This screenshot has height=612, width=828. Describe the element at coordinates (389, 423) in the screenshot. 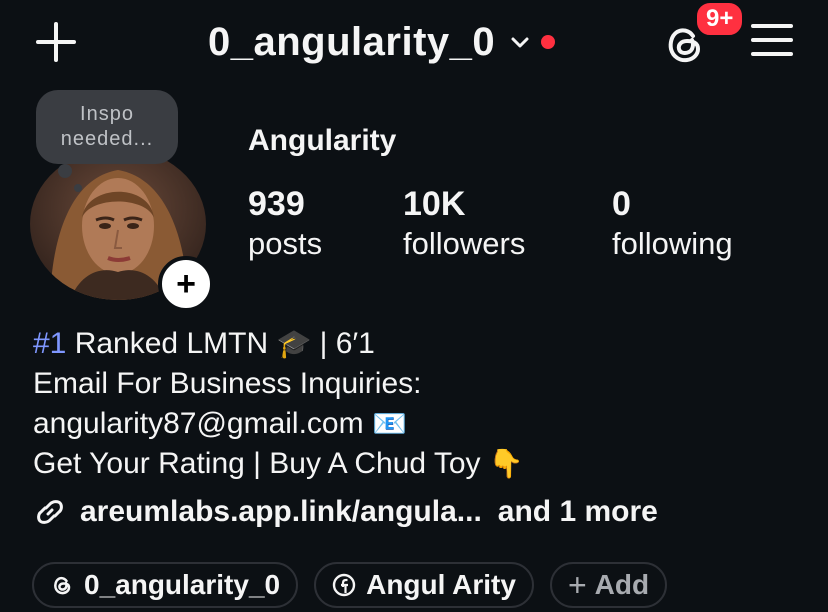

I see `envelope-emoji: 📧` at that location.